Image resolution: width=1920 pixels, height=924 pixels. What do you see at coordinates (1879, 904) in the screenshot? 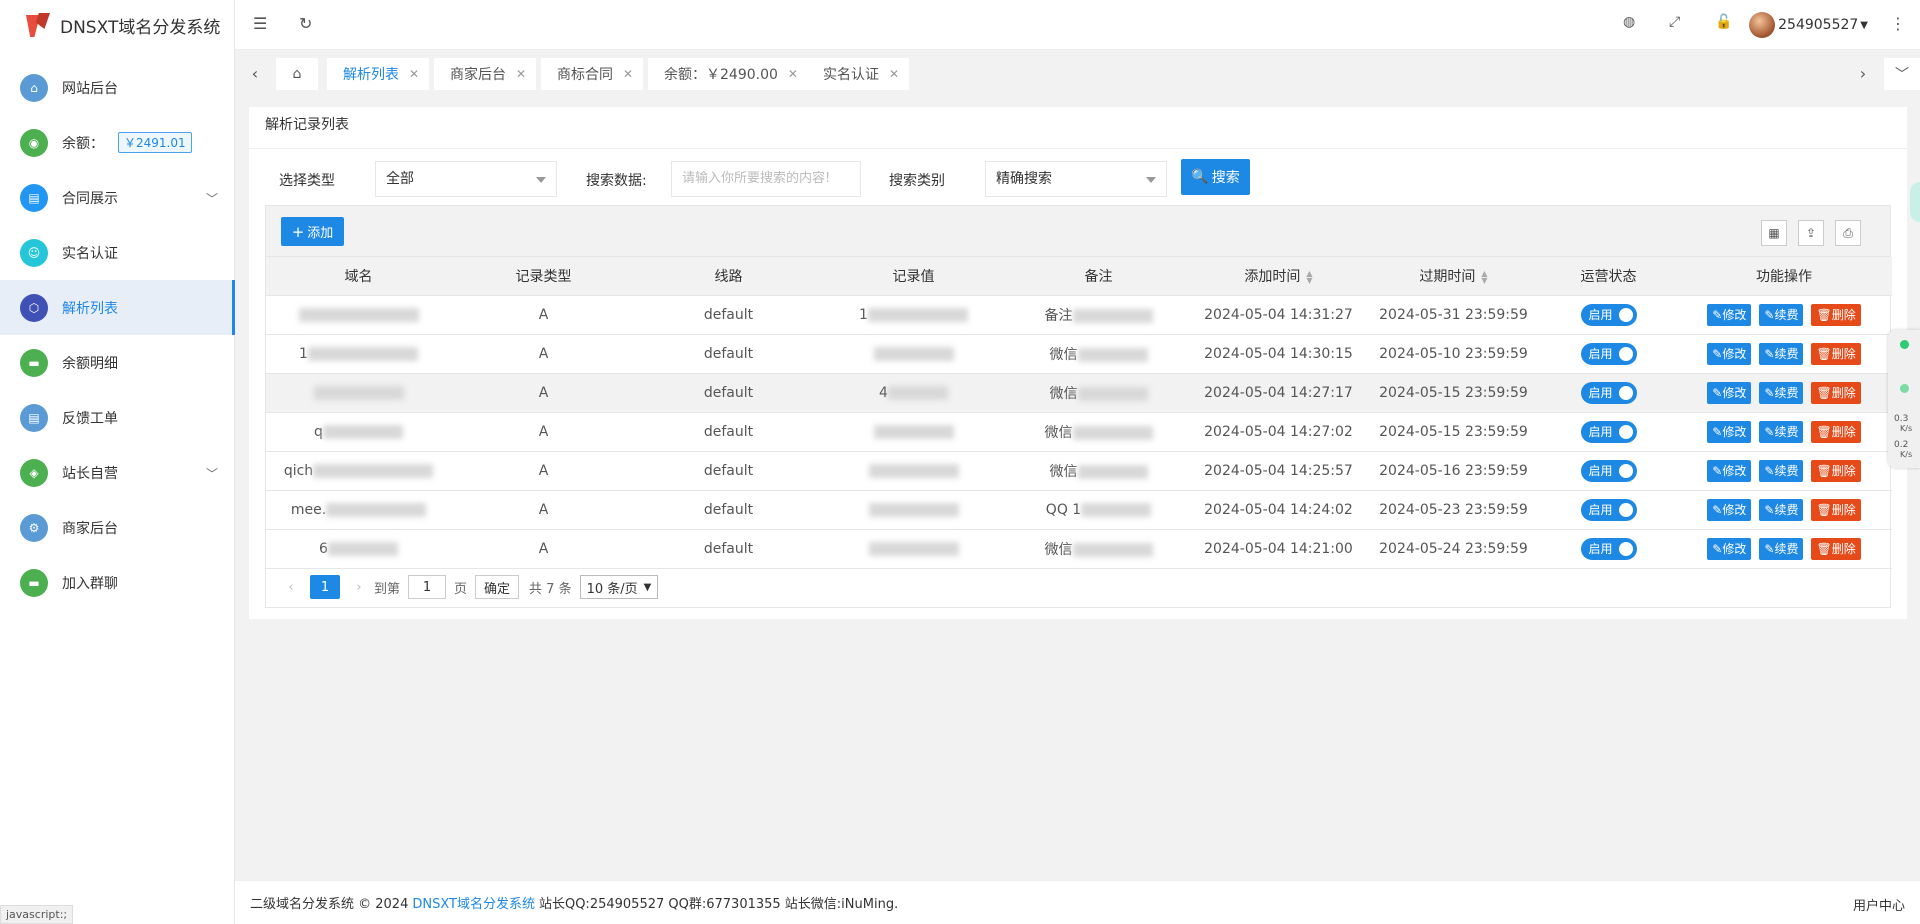
I see `user-center-link: 用户中心` at bounding box center [1879, 904].